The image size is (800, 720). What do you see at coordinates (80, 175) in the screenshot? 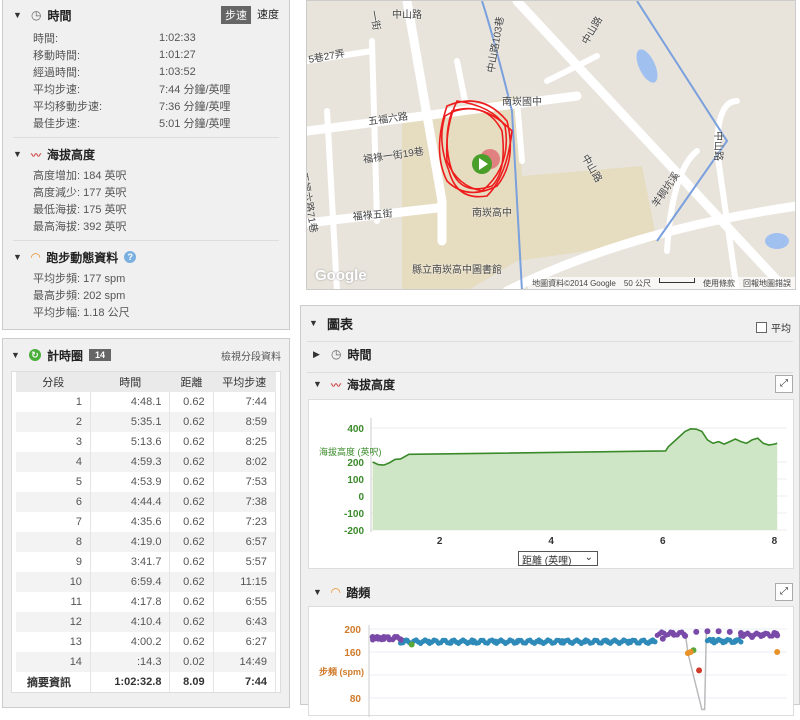
I see `stat-row: 高度增加: 184 英呎` at bounding box center [80, 175].